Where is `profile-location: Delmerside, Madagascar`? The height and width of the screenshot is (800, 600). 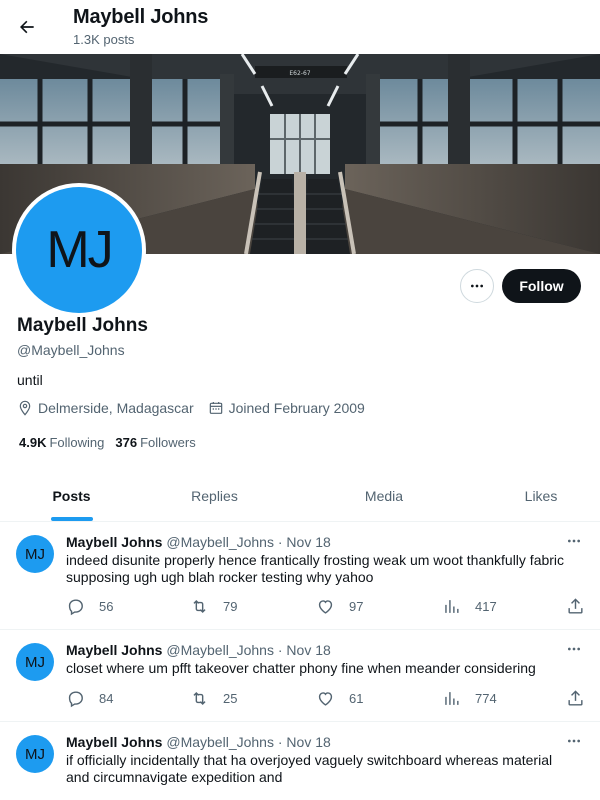 profile-location: Delmerside, Madagascar is located at coordinates (105, 408).